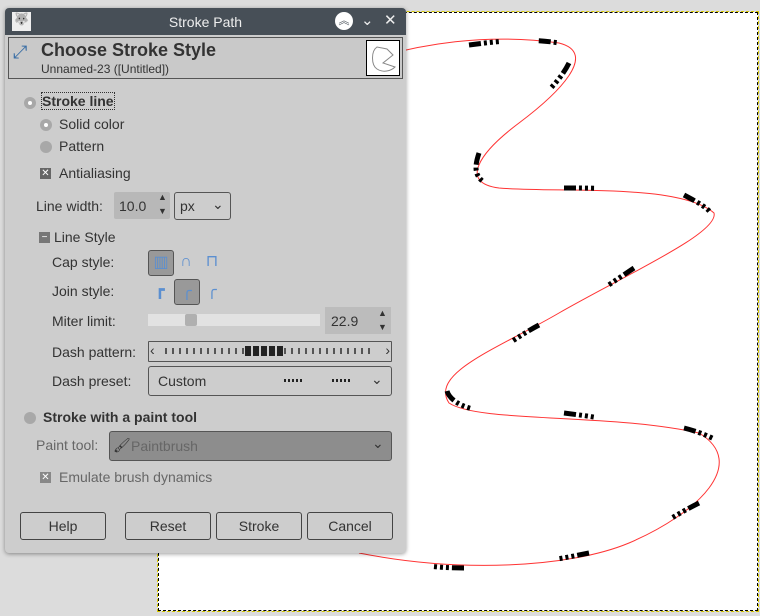 Image resolution: width=760 pixels, height=616 pixels. Describe the element at coordinates (344, 321) in the screenshot. I see `miter-limit-value: 22.9` at that location.